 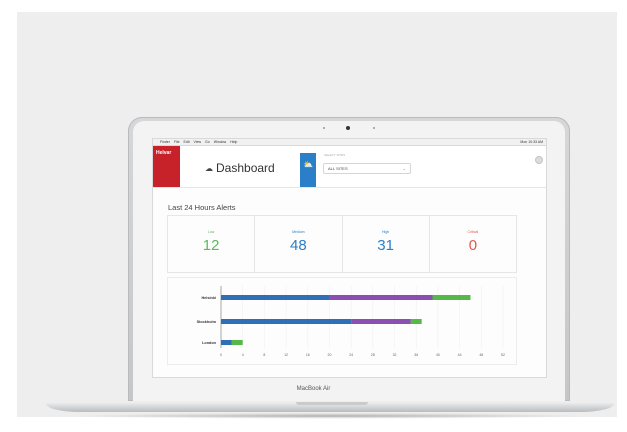 I want to click on alert-card-label: High, so click(x=386, y=232).